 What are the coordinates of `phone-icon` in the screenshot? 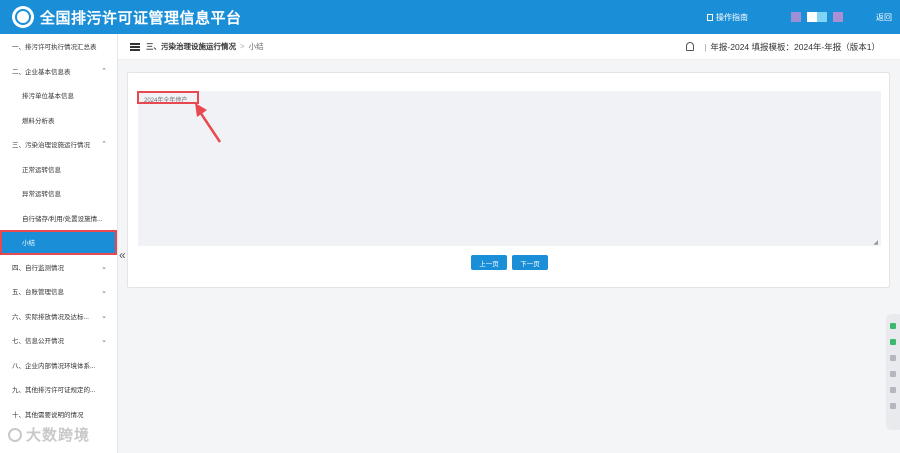 It's located at (893, 342).